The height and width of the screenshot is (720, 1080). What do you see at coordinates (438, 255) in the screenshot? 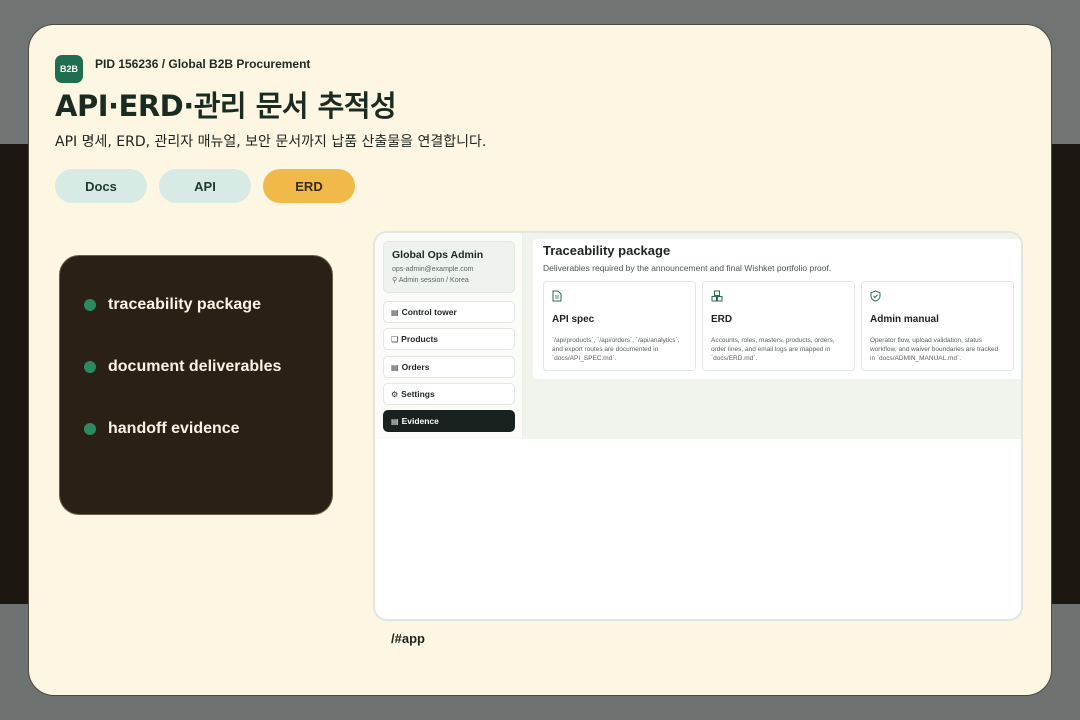
I see `profile-name: Global Ops Admin` at bounding box center [438, 255].